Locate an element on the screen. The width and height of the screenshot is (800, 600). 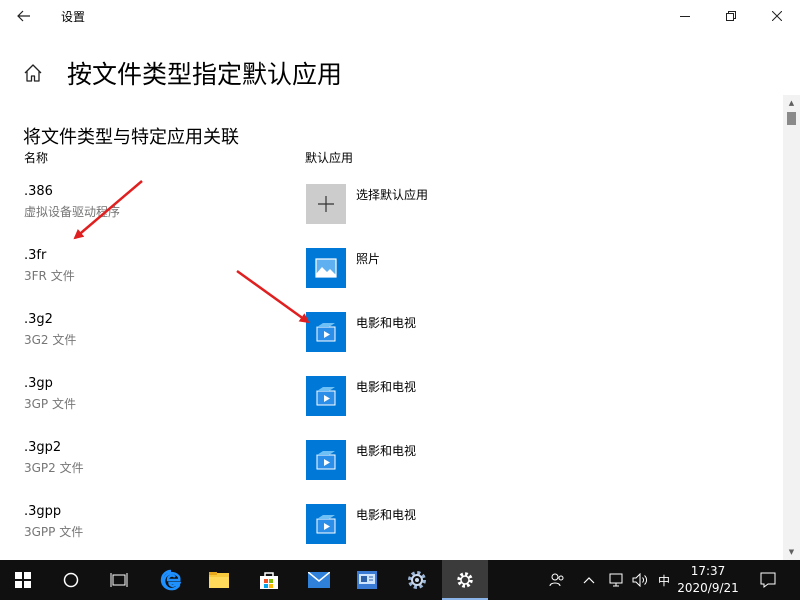
minimize-button is located at coordinates (685, 16).